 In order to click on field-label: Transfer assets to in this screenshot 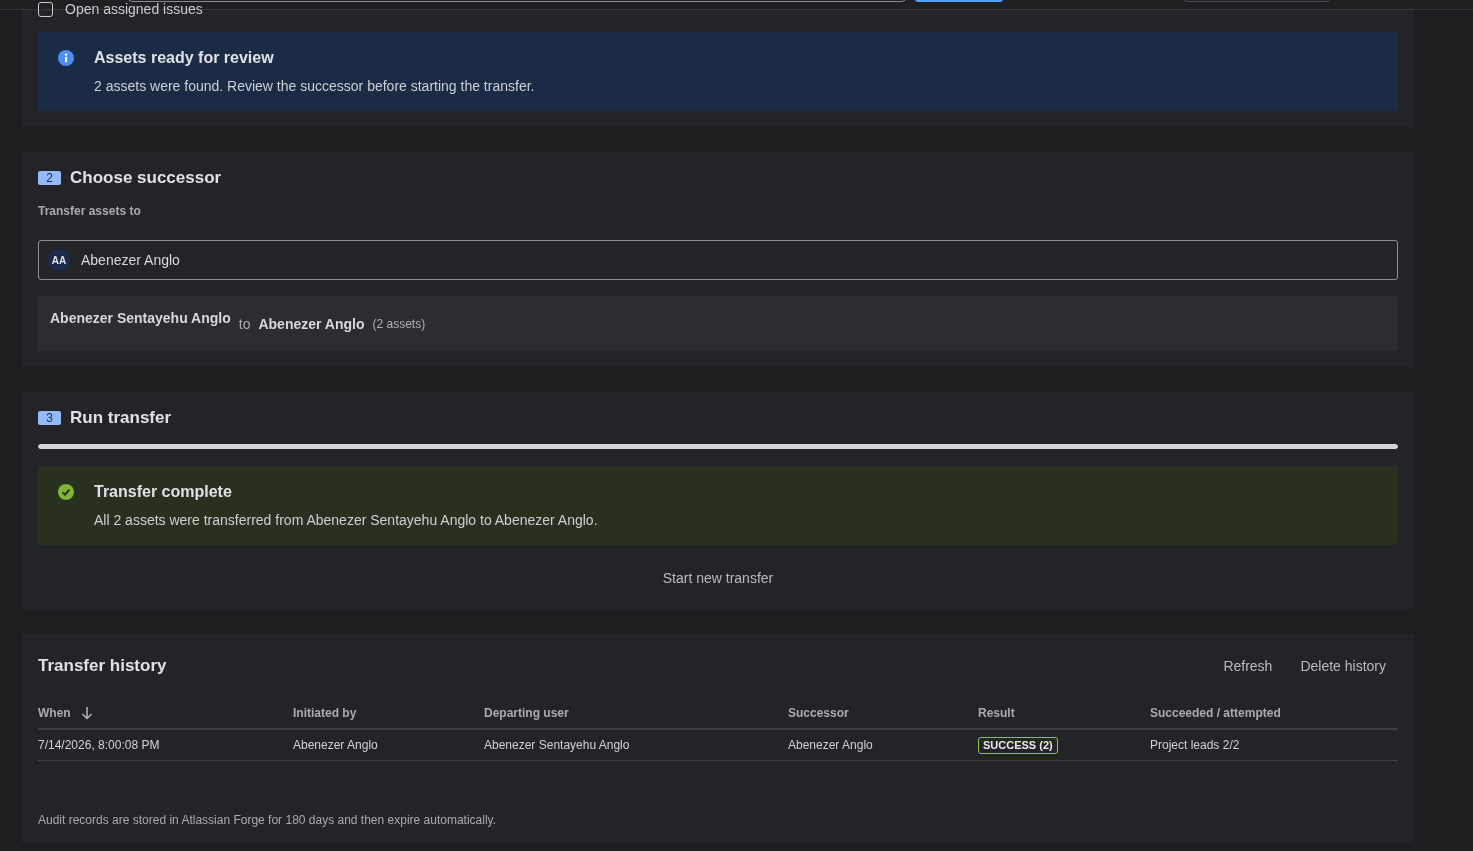, I will do `click(90, 211)`.